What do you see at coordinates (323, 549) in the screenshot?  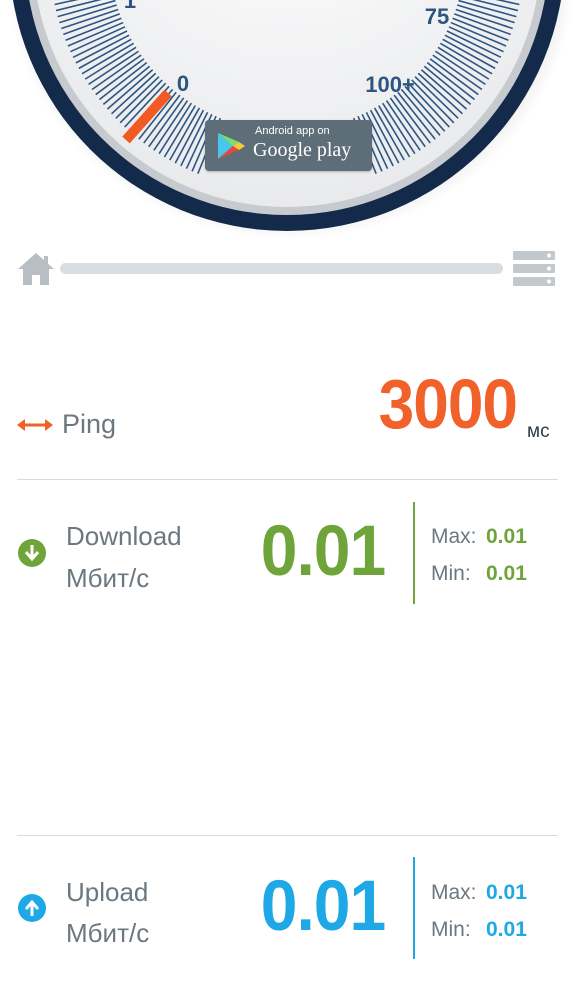 I see `download-value: 0.01` at bounding box center [323, 549].